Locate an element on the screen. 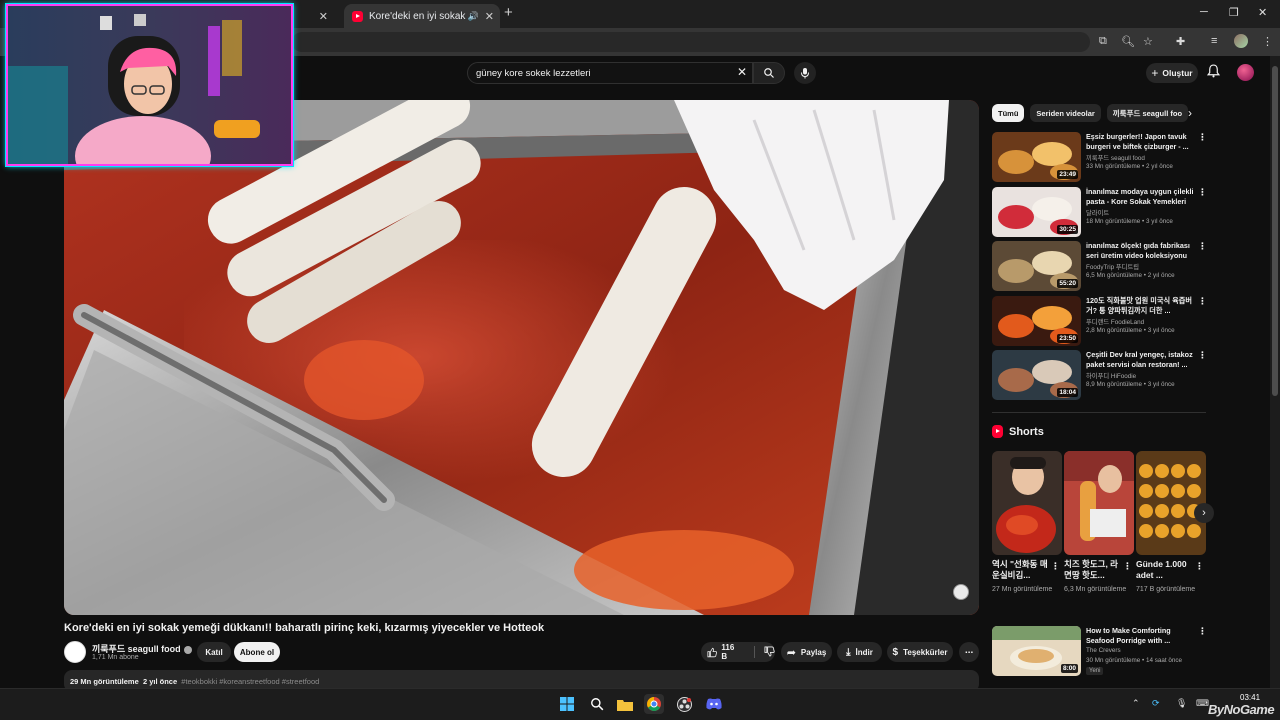 The height and width of the screenshot is (720, 1280). join-button: Katıl is located at coordinates (214, 652).